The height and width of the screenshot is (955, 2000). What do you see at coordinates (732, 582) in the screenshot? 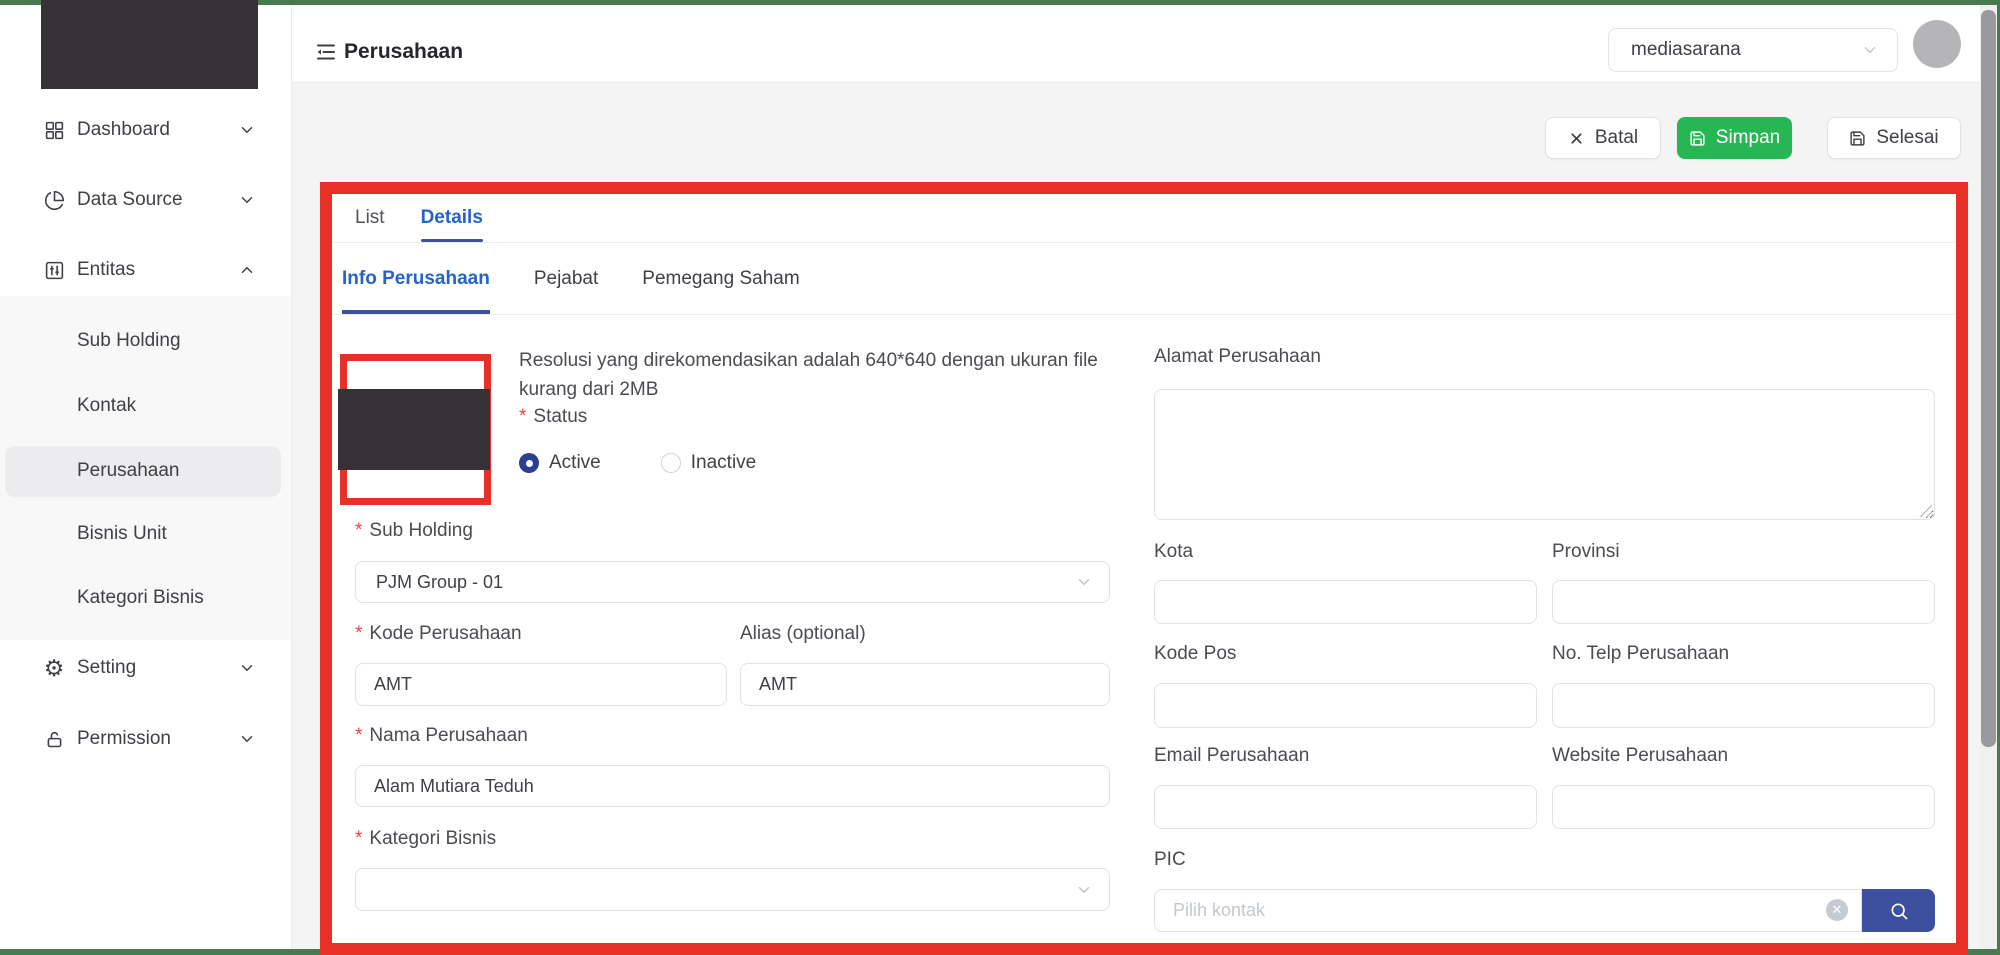
I see `sub-holding-select: PJM Group - 01` at bounding box center [732, 582].